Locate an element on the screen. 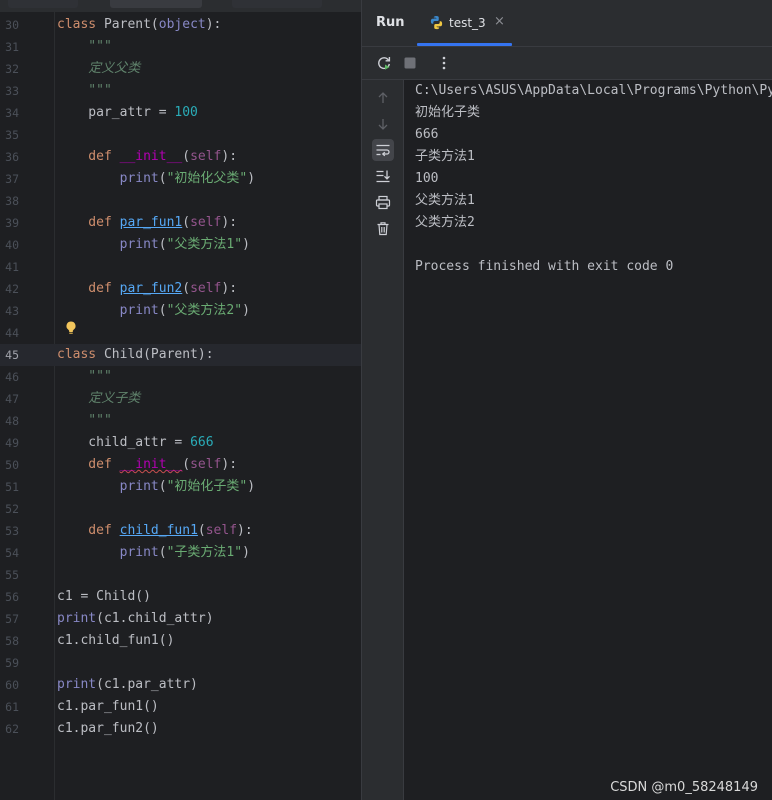 The width and height of the screenshot is (772, 800). code-line: 34 par_attr = 100 is located at coordinates (180, 113).